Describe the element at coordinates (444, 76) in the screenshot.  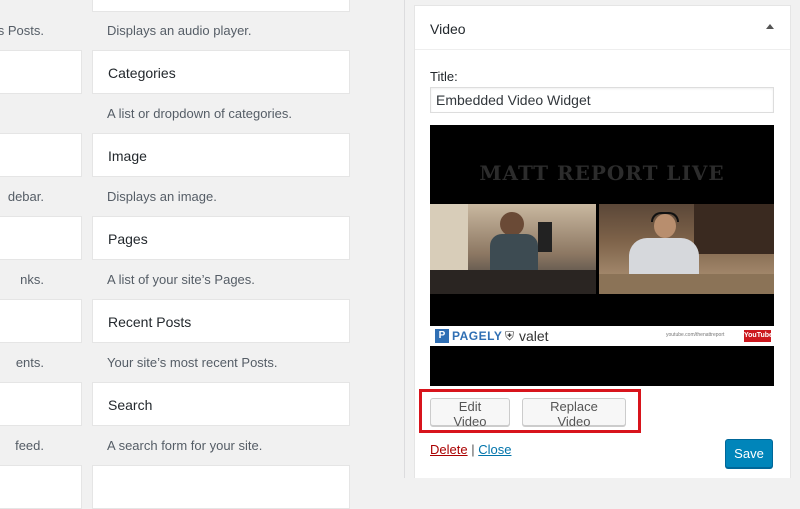
I see `title-field-label: Title:` at that location.